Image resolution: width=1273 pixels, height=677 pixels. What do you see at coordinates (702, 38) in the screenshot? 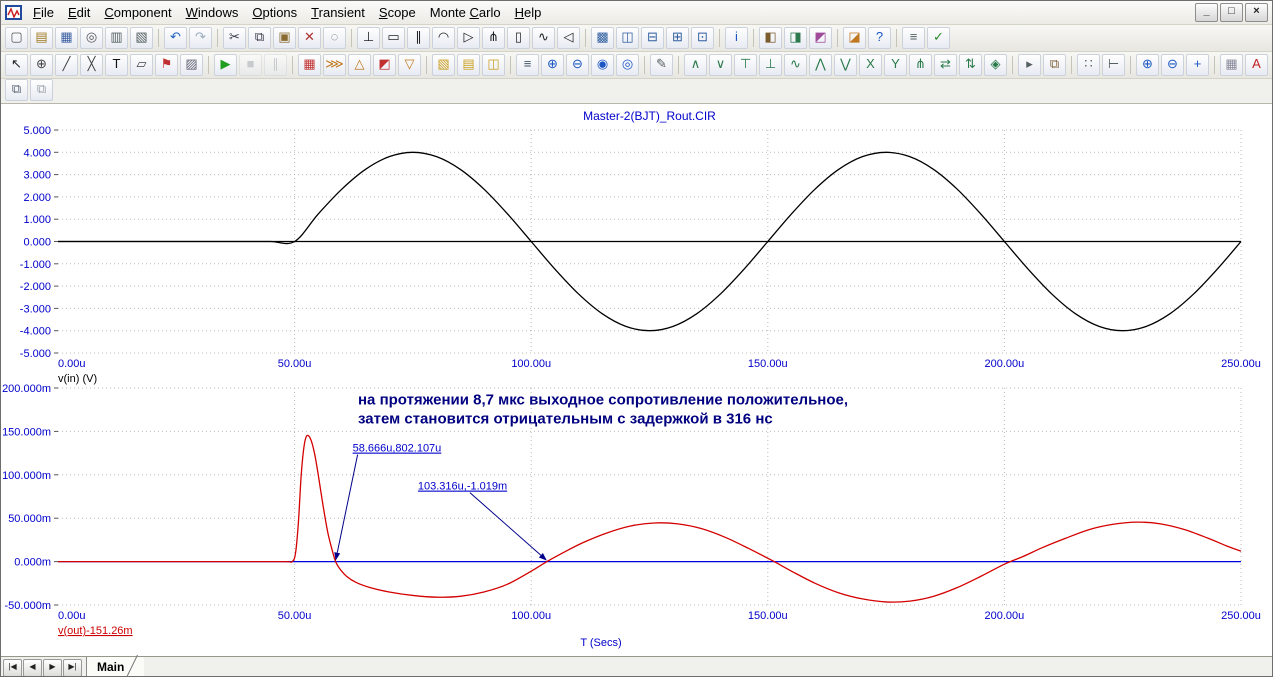
I see `maximize-window-icon: ⊡` at bounding box center [702, 38].